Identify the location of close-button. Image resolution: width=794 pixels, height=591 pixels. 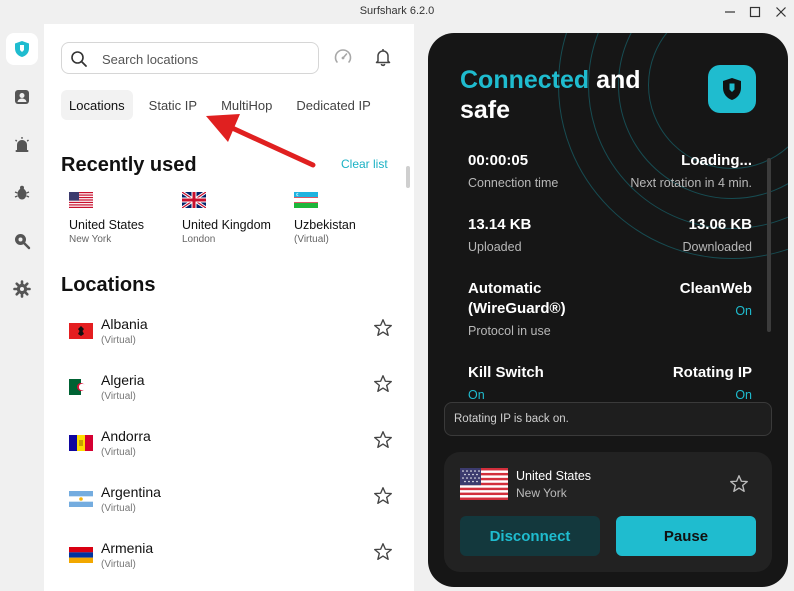
(781, 12).